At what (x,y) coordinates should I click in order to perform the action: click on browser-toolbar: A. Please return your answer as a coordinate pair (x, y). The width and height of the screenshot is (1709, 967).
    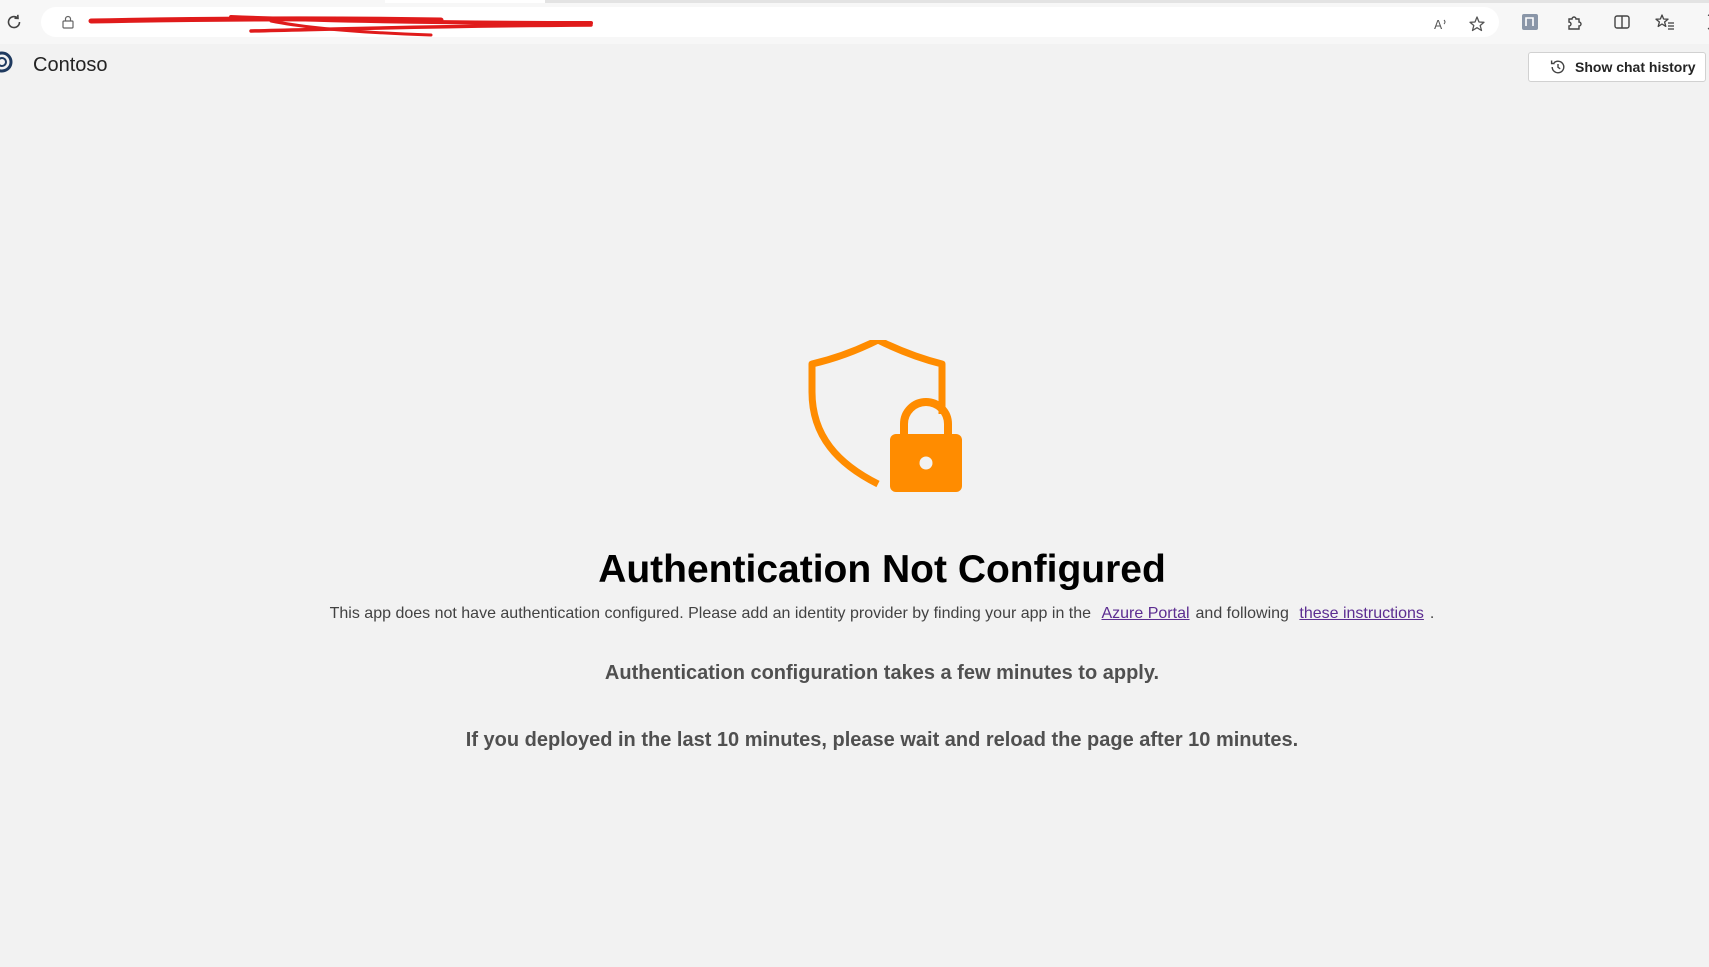
    Looking at the image, I should click on (854, 22).